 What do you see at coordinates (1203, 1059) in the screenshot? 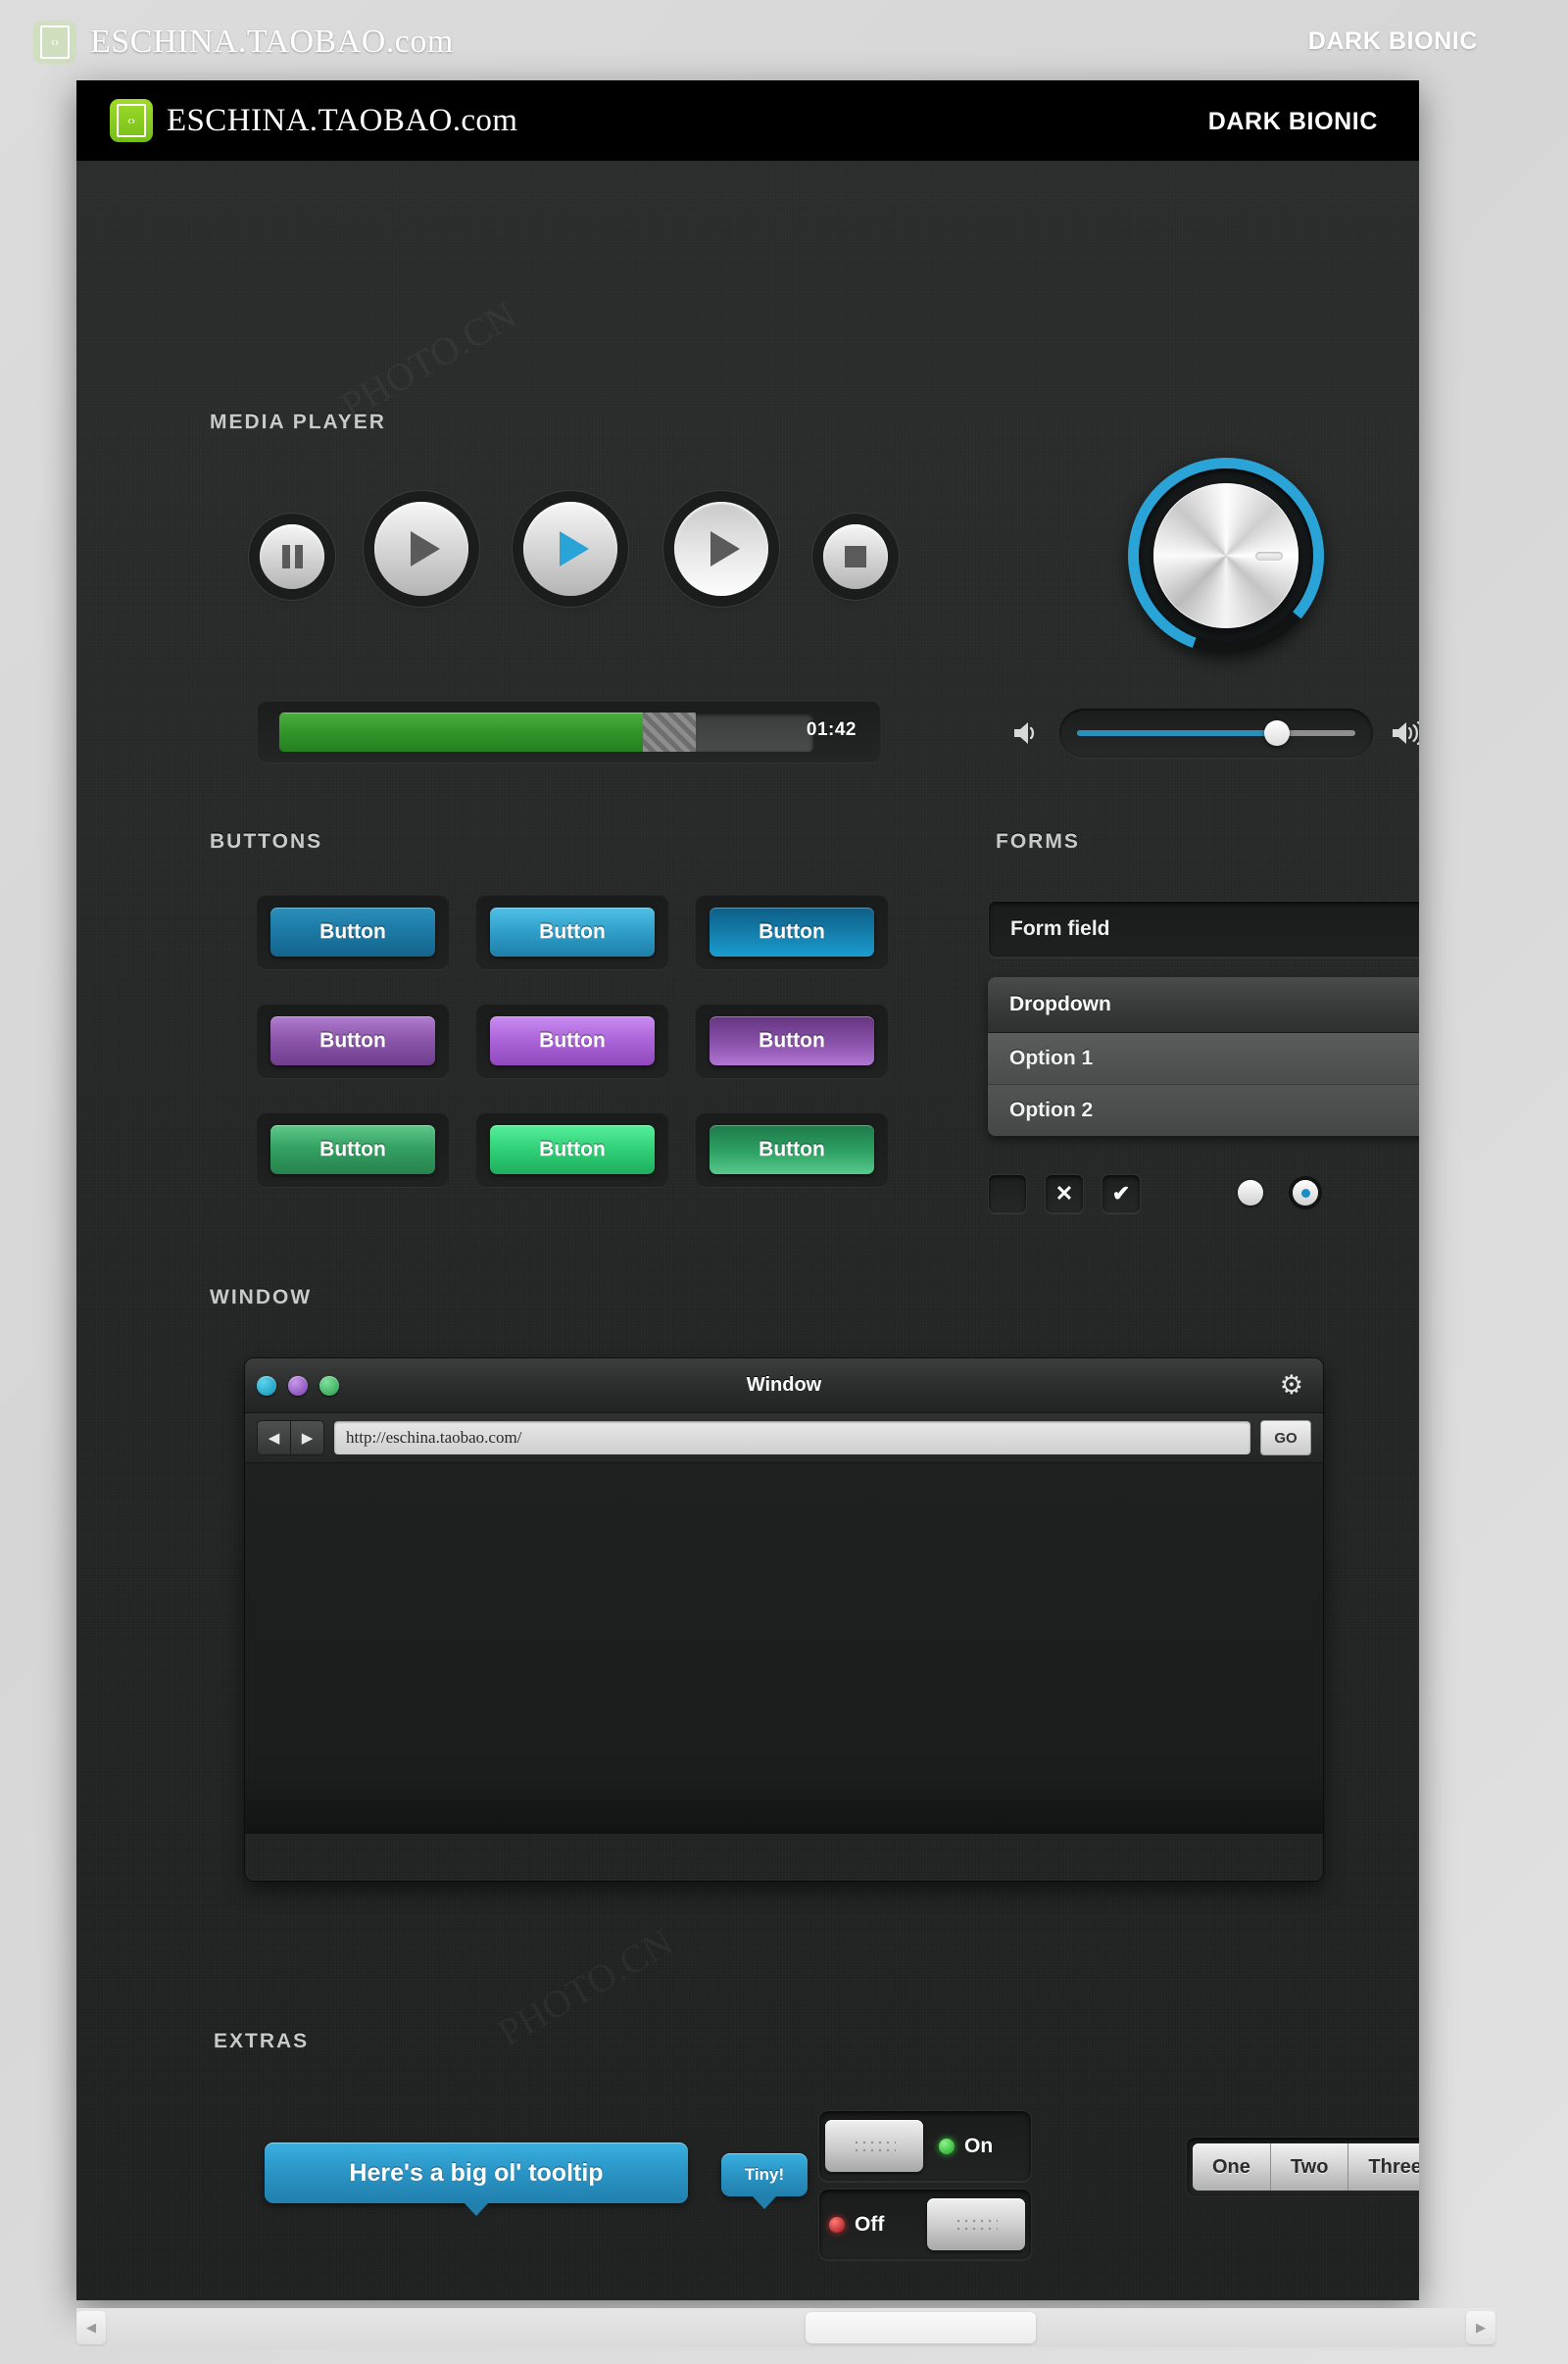
I see `dropdown-option: Option 1` at bounding box center [1203, 1059].